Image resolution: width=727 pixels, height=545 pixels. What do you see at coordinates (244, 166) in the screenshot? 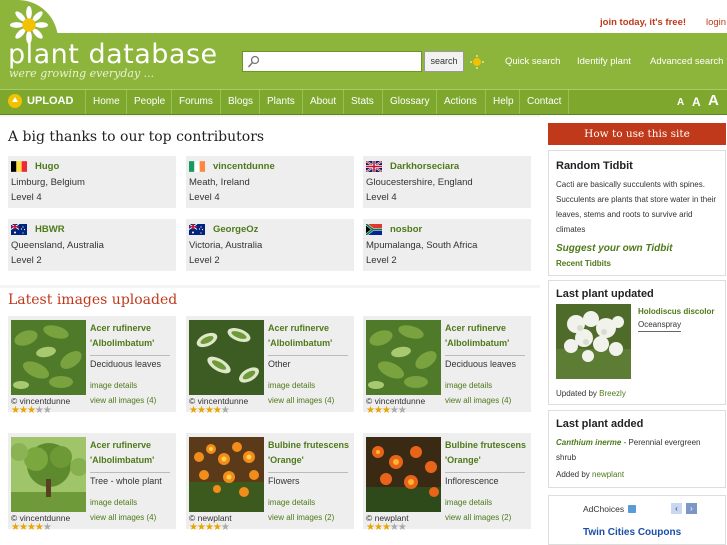
I see `contributor-name: vincentdunne` at bounding box center [244, 166].